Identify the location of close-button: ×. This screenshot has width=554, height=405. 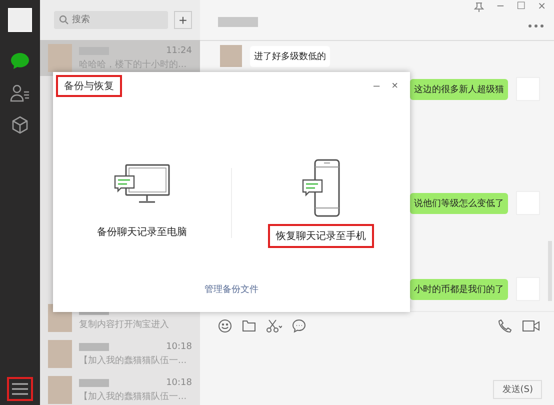
(395, 86).